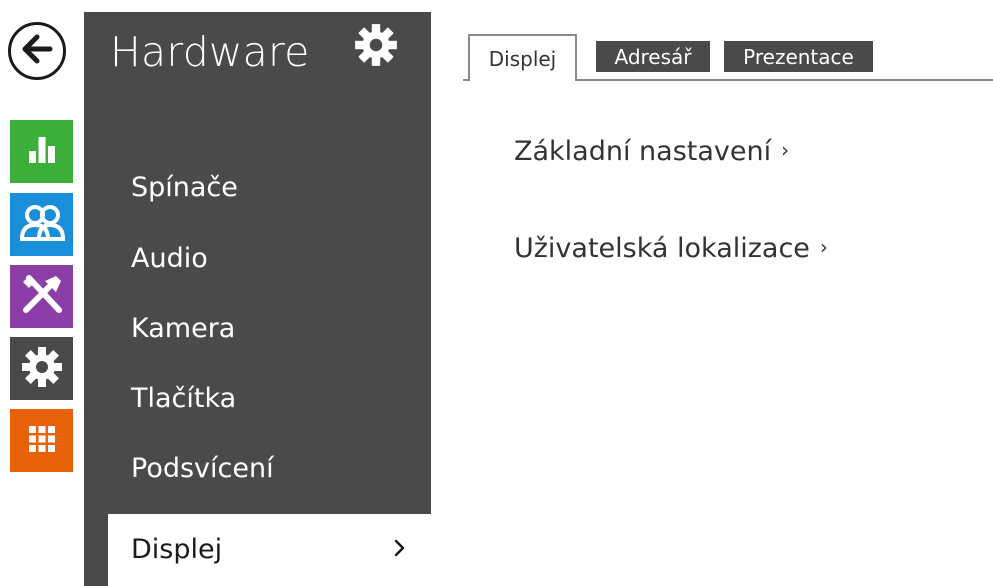  I want to click on tools-icon, so click(42, 297).